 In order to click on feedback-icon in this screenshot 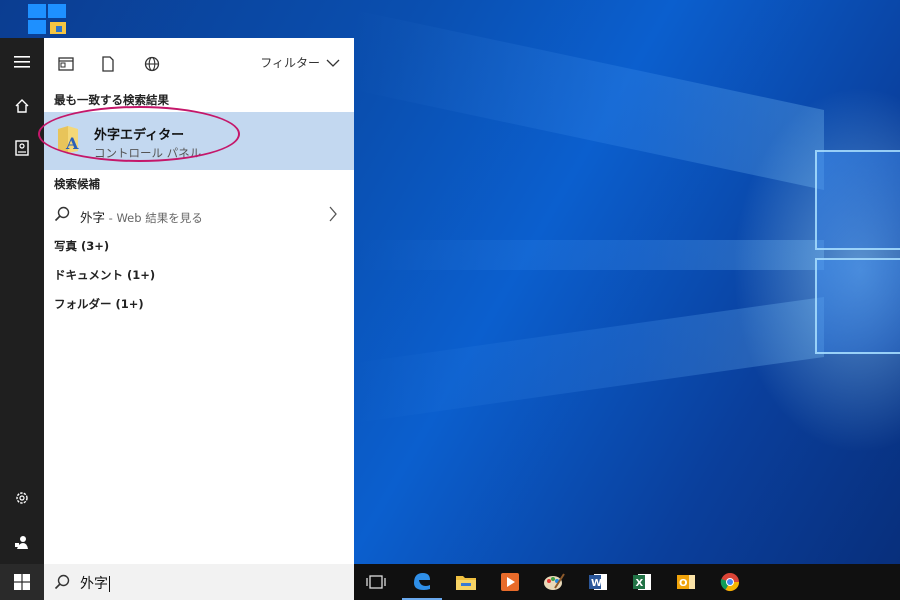, I will do `click(22, 542)`.